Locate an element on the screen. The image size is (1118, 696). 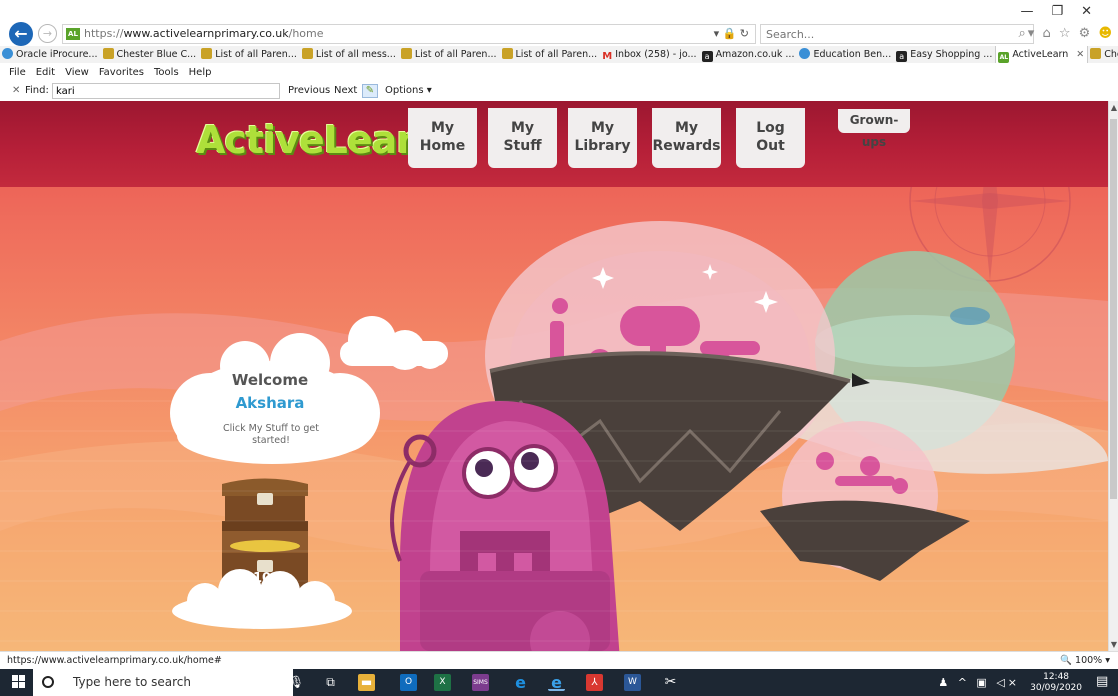
forward-button: → is located at coordinates (47, 33).